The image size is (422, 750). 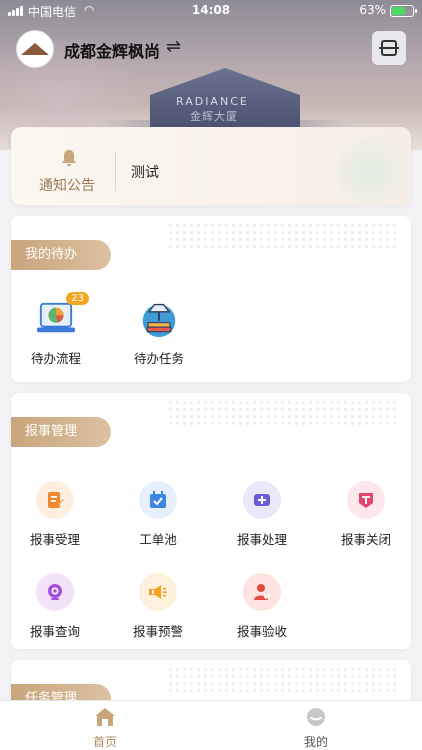 What do you see at coordinates (211, 11) in the screenshot?
I see `status-bar: 中国电信 ◠ 14:08 63%` at bounding box center [211, 11].